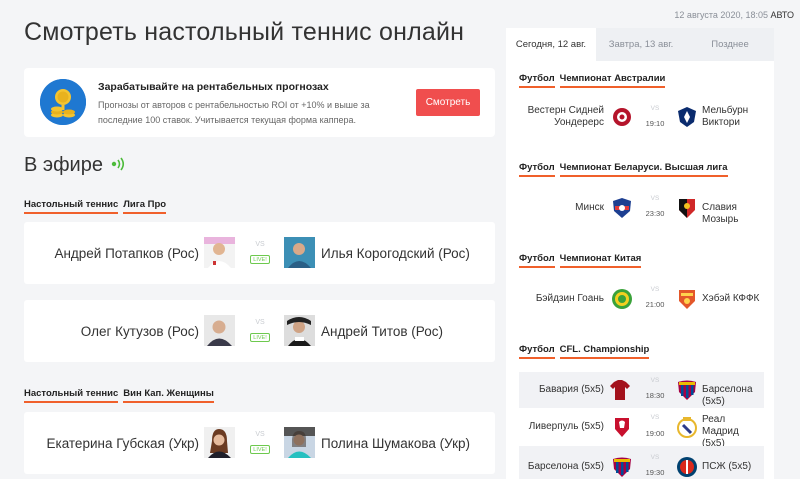 This screenshot has height=479, width=800. I want to click on home-team-name: Бэйдзин Гоань, so click(570, 299).